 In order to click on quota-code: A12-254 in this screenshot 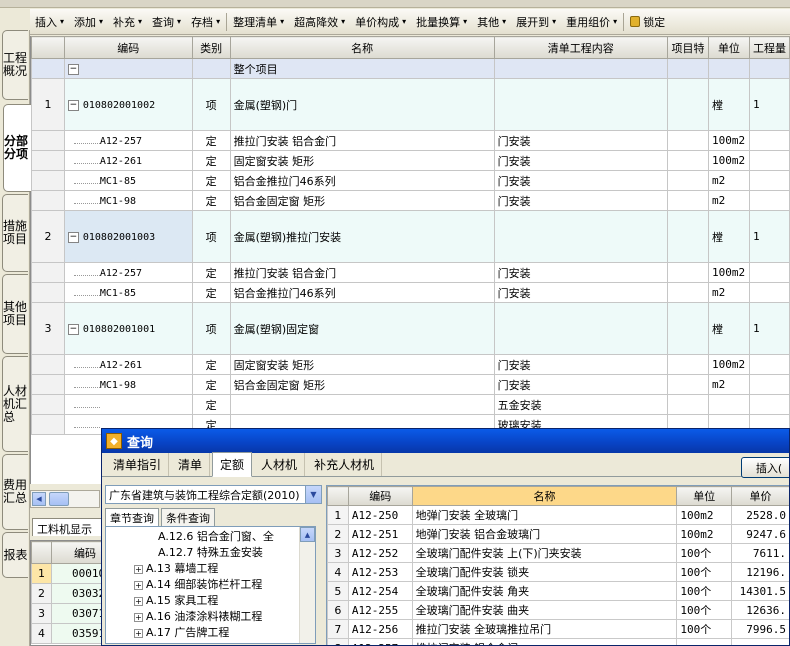, I will do `click(380, 591)`.